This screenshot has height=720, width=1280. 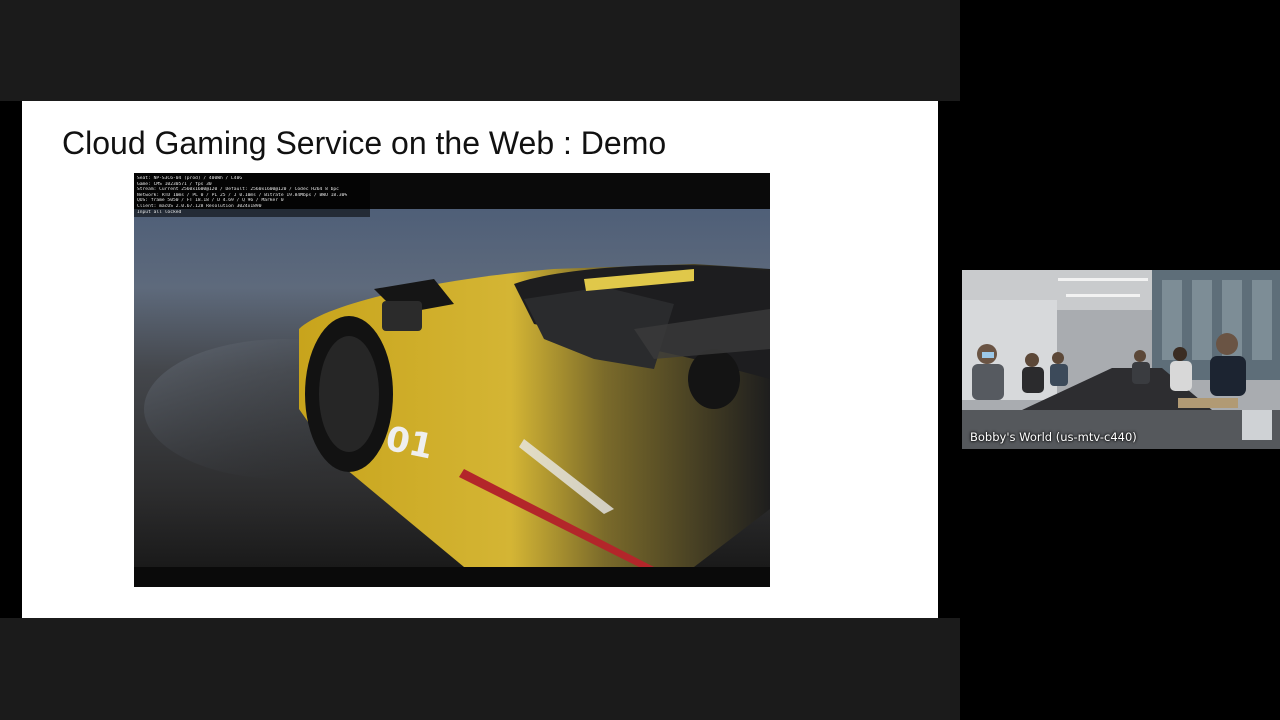 I want to click on stats-line: Input all locked, so click(x=159, y=212).